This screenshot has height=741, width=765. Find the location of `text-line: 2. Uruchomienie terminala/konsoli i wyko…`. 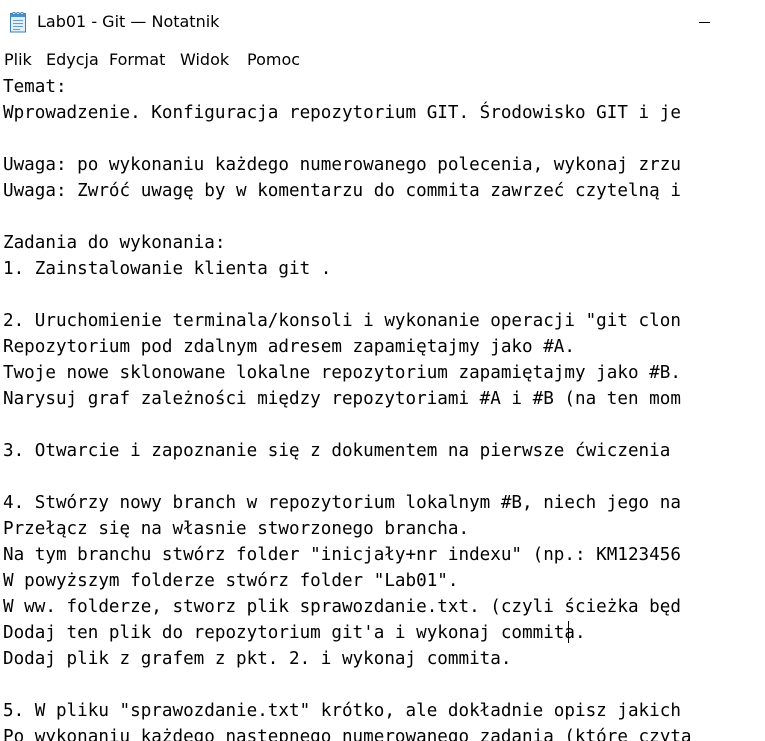

text-line: 2. Uruchomienie terminala/konsoli i wyko… is located at coordinates (342, 321).